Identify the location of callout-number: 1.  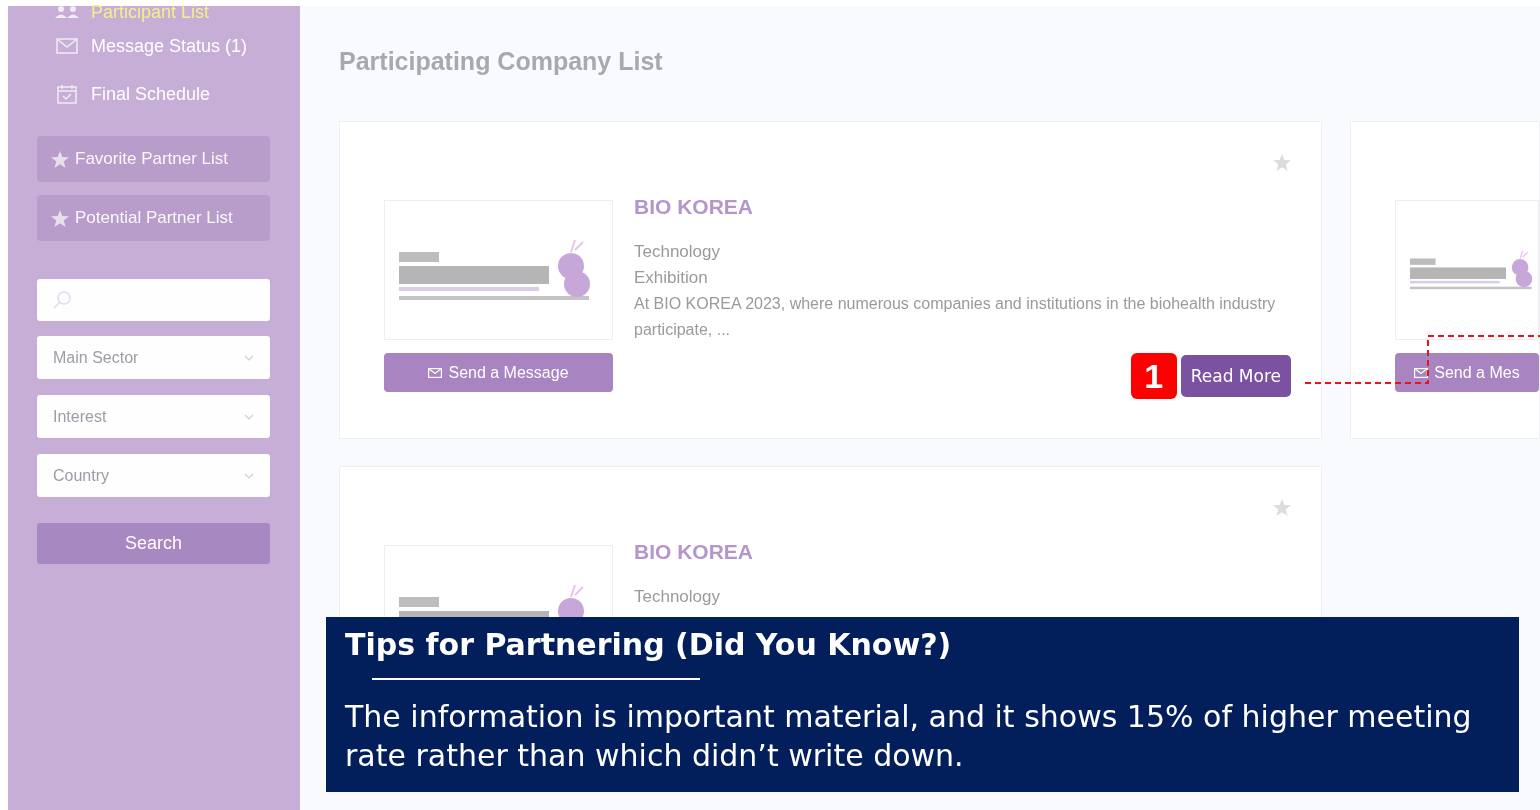
(1153, 376).